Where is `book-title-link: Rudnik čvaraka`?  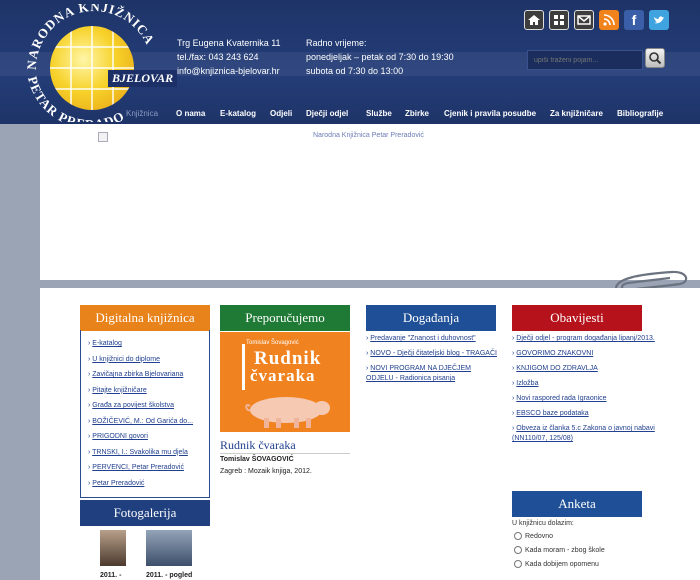 book-title-link: Rudnik čvaraka is located at coordinates (258, 445).